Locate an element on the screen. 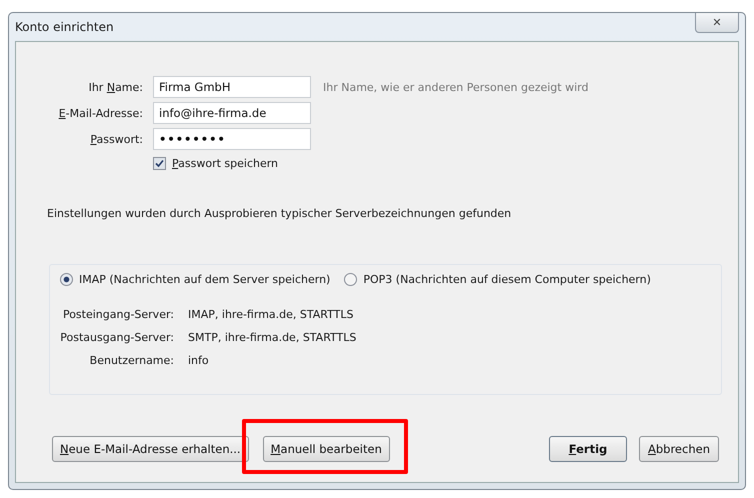  dialog-button: Manuell bearbeiten is located at coordinates (326, 449).